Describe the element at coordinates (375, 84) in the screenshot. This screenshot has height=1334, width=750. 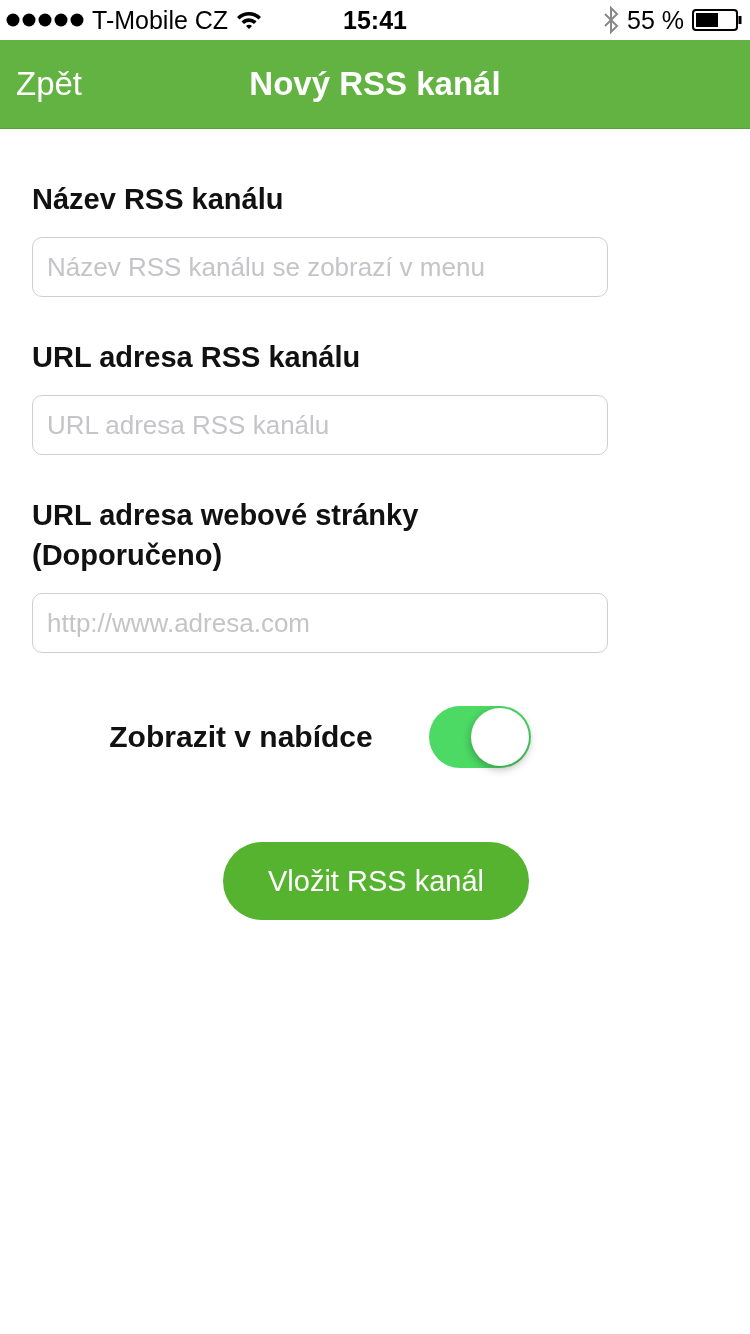
I see `screen-title: Nový RSS kanál` at that location.